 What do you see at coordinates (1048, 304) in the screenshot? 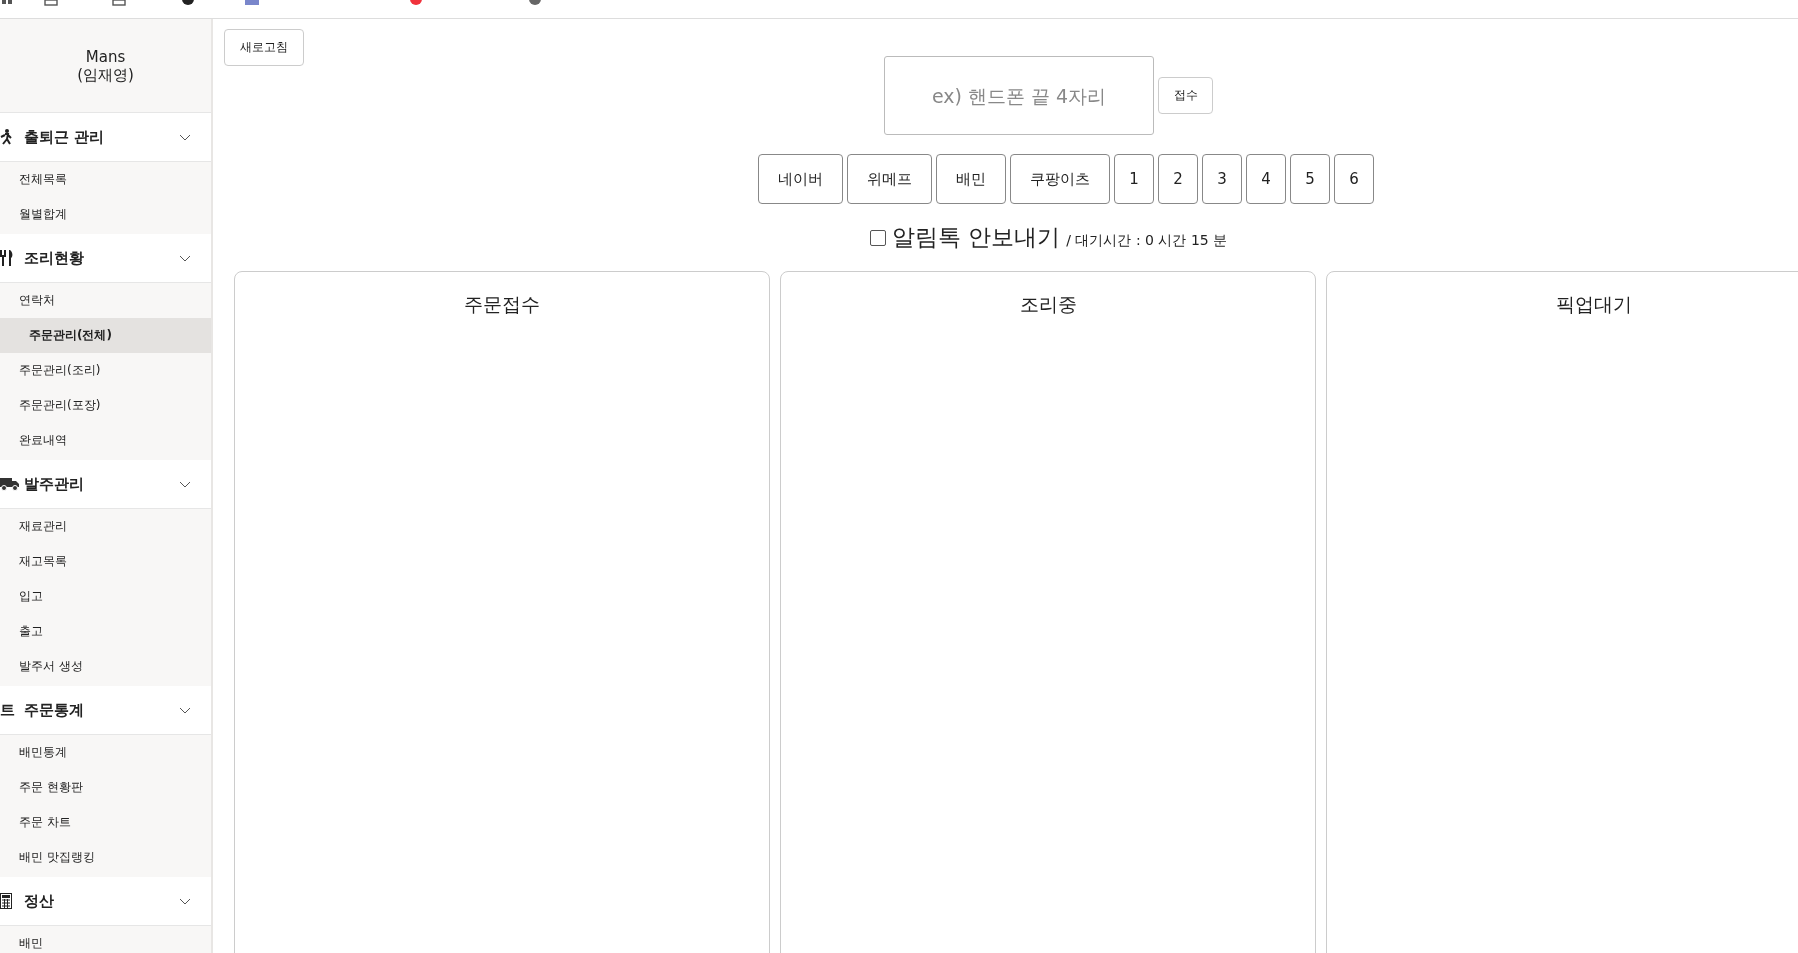
I see `column-title: 조리중` at bounding box center [1048, 304].